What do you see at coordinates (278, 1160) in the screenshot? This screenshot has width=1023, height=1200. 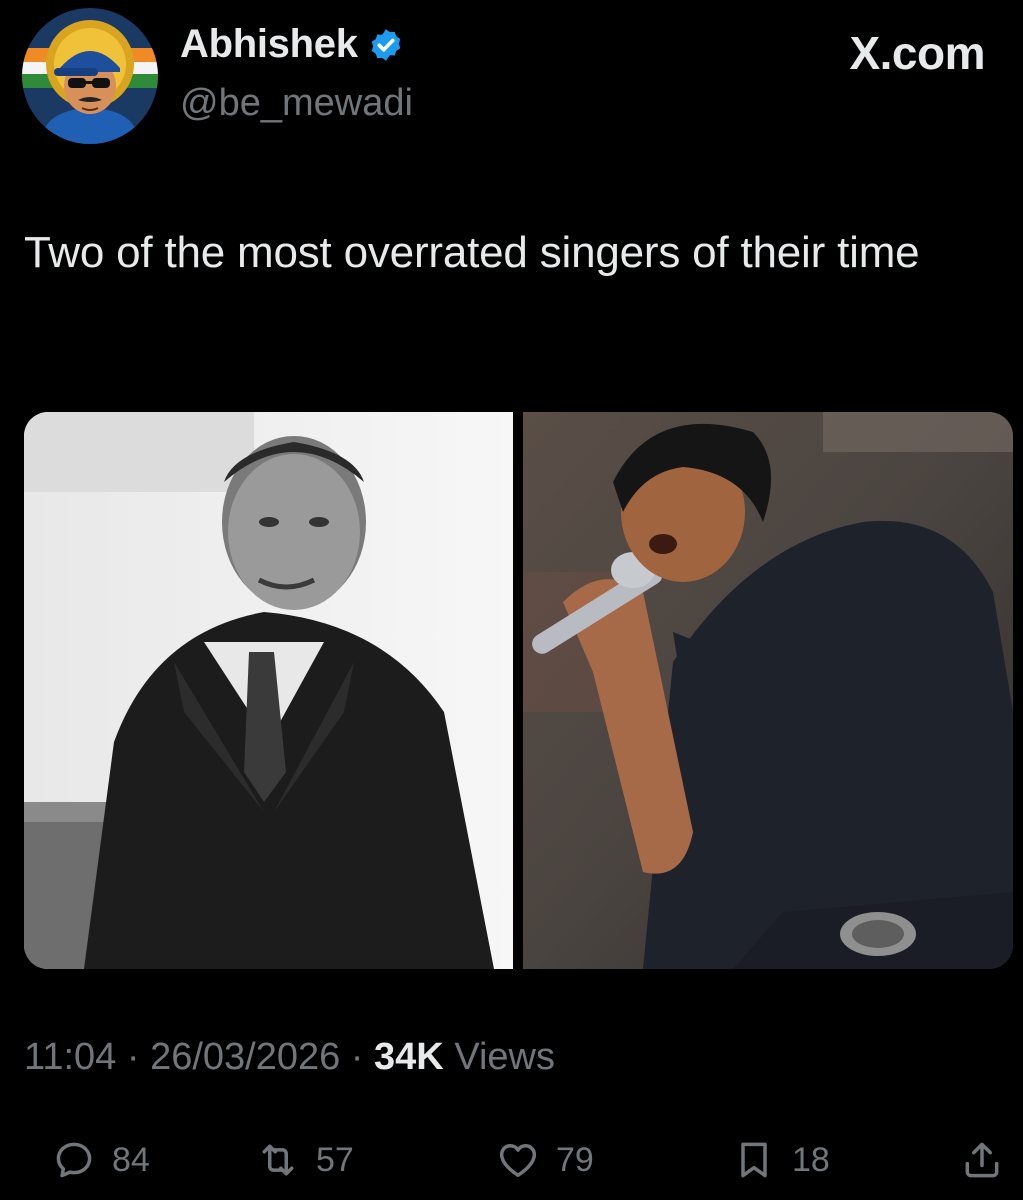 I see `retweet-icon` at bounding box center [278, 1160].